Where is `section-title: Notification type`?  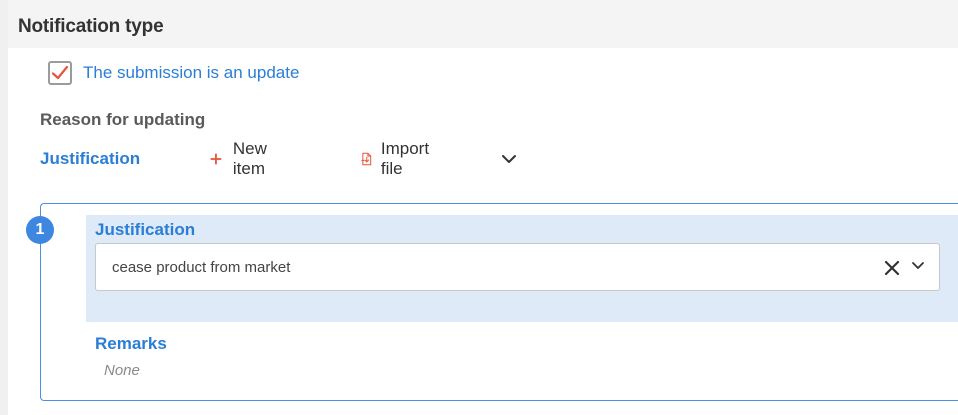
section-title: Notification type is located at coordinates (91, 26).